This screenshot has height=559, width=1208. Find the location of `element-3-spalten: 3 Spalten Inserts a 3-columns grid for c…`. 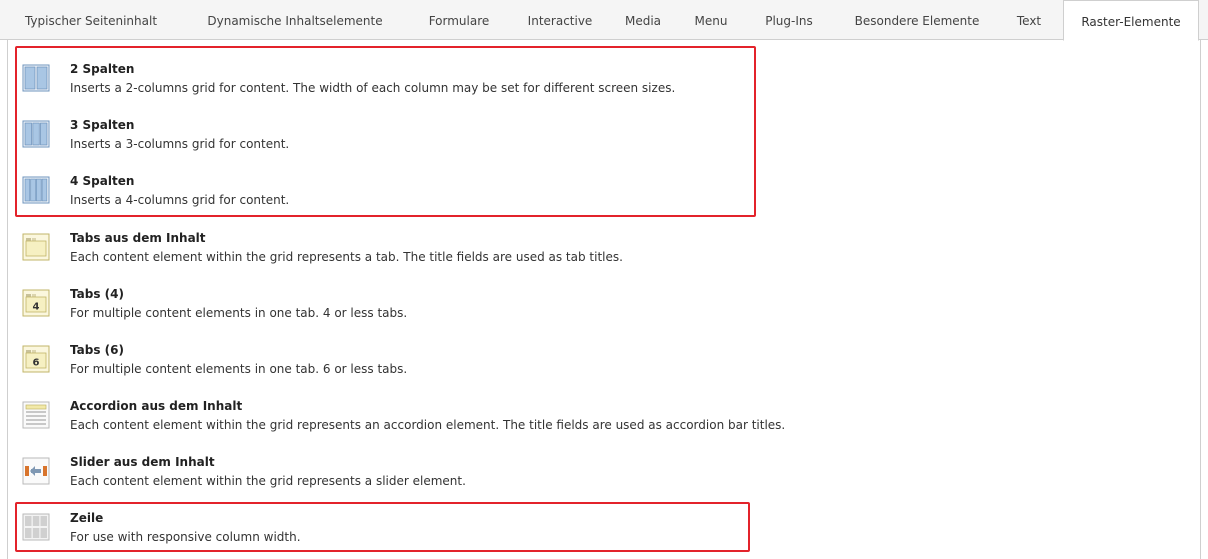

element-3-spalten: 3 Spalten Inserts a 3-columns grid for c… is located at coordinates (572, 143).